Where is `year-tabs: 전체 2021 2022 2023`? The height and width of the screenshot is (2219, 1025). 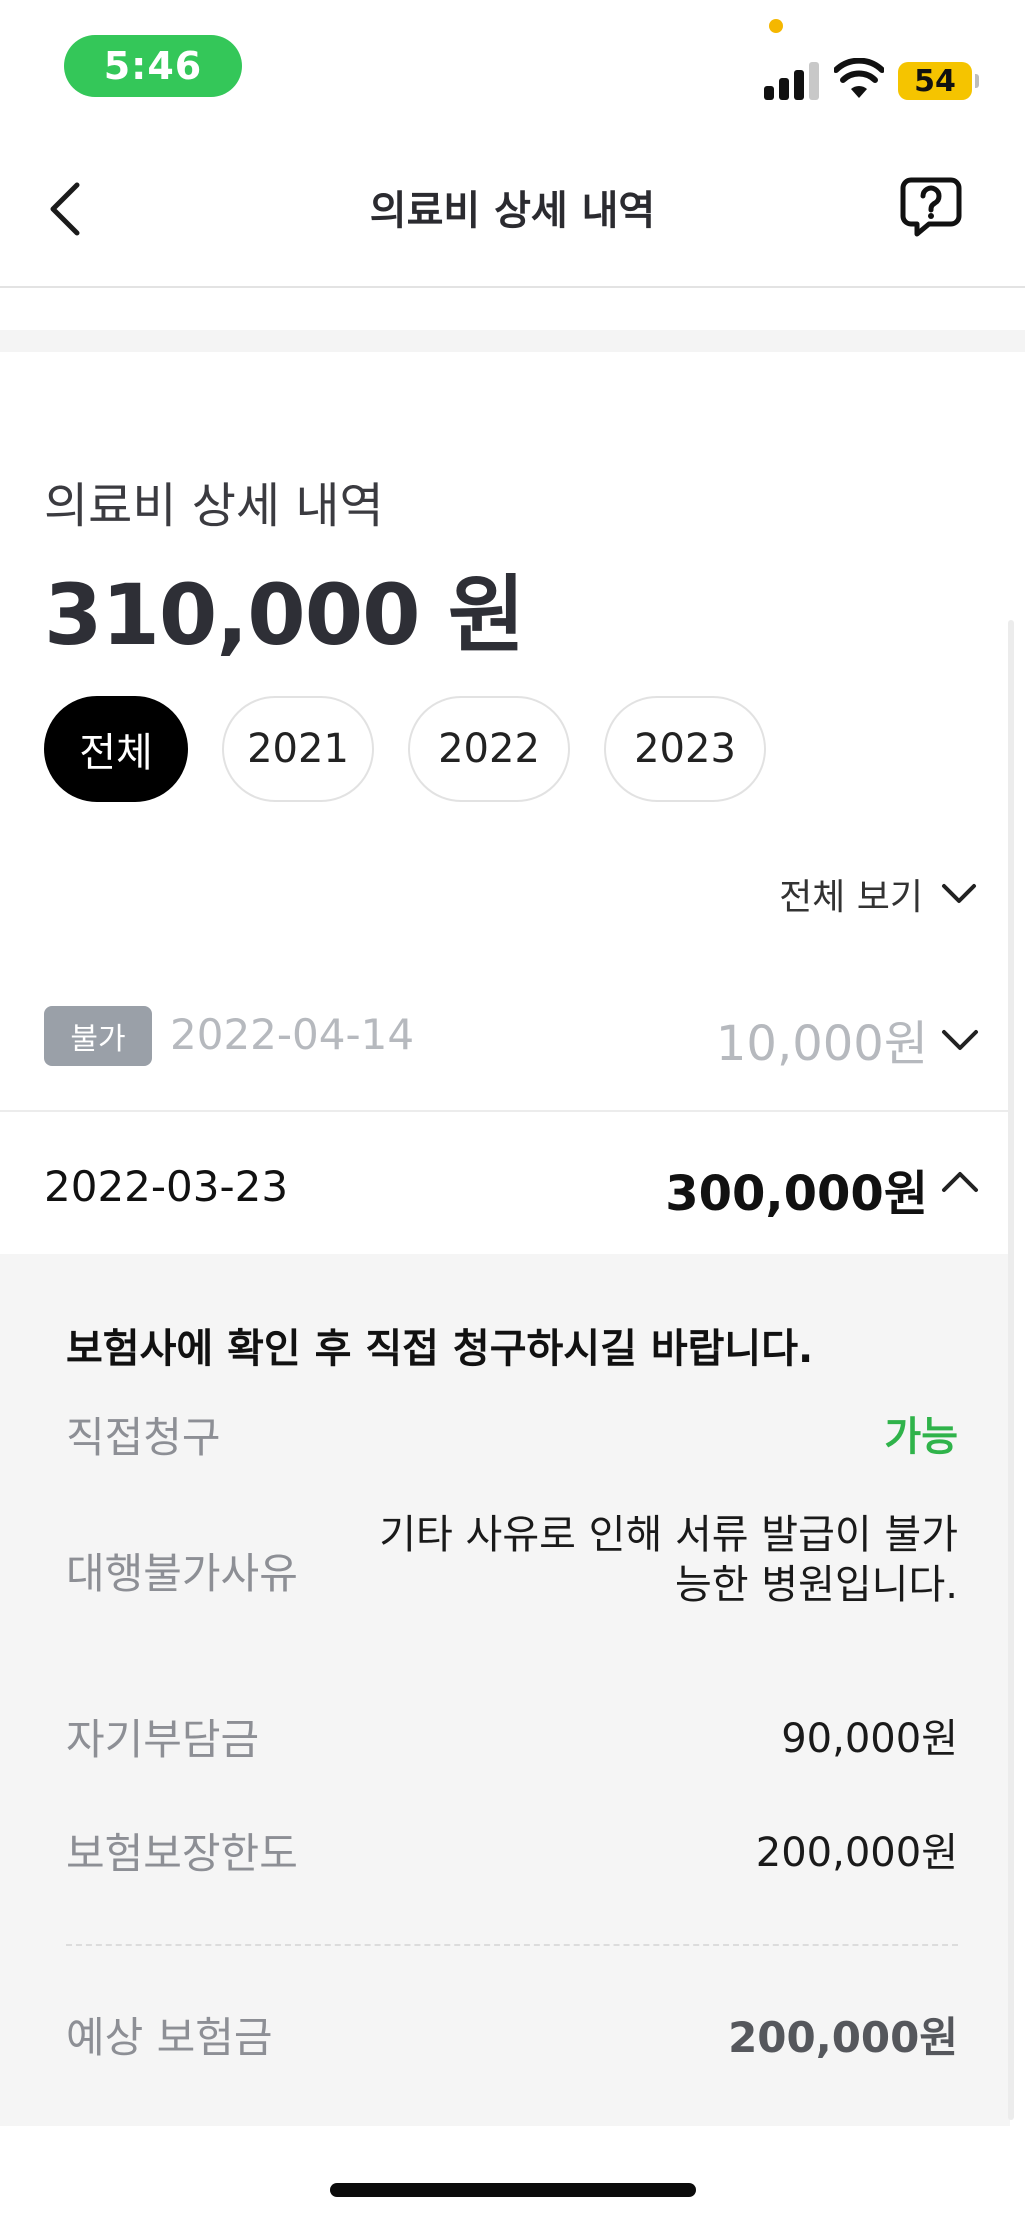
year-tabs: 전체 2021 2022 2023 is located at coordinates (405, 749).